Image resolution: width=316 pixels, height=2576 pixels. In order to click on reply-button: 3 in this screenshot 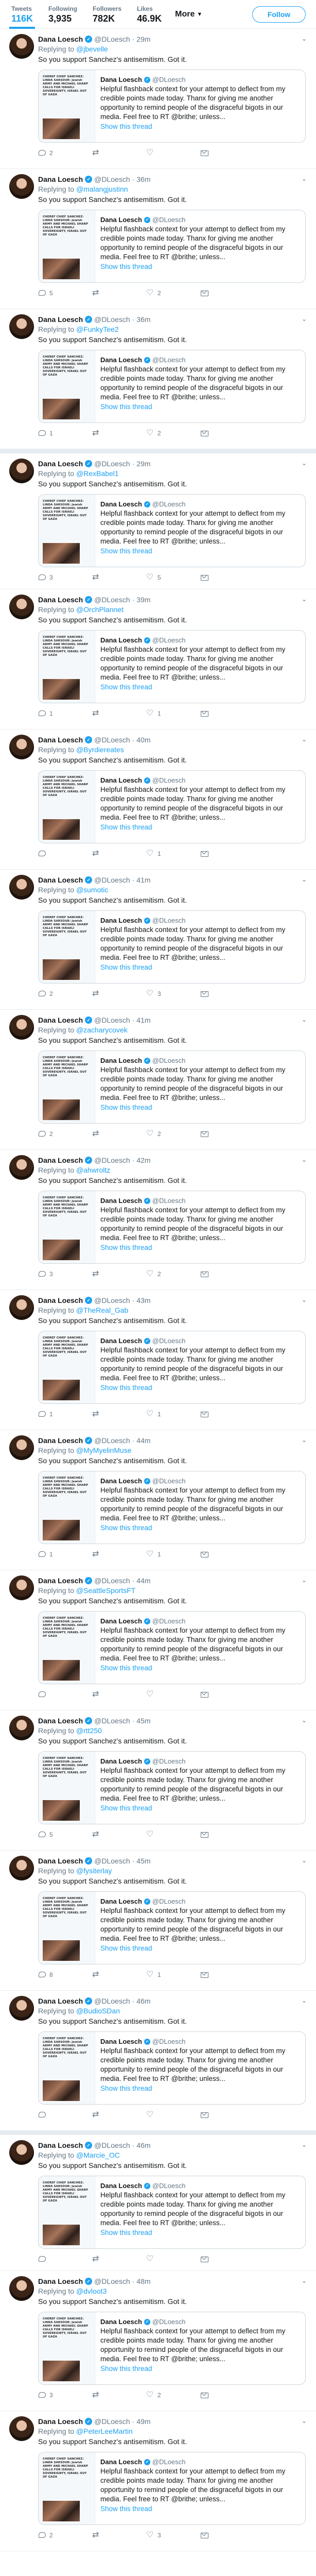, I will do `click(65, 1274)`.